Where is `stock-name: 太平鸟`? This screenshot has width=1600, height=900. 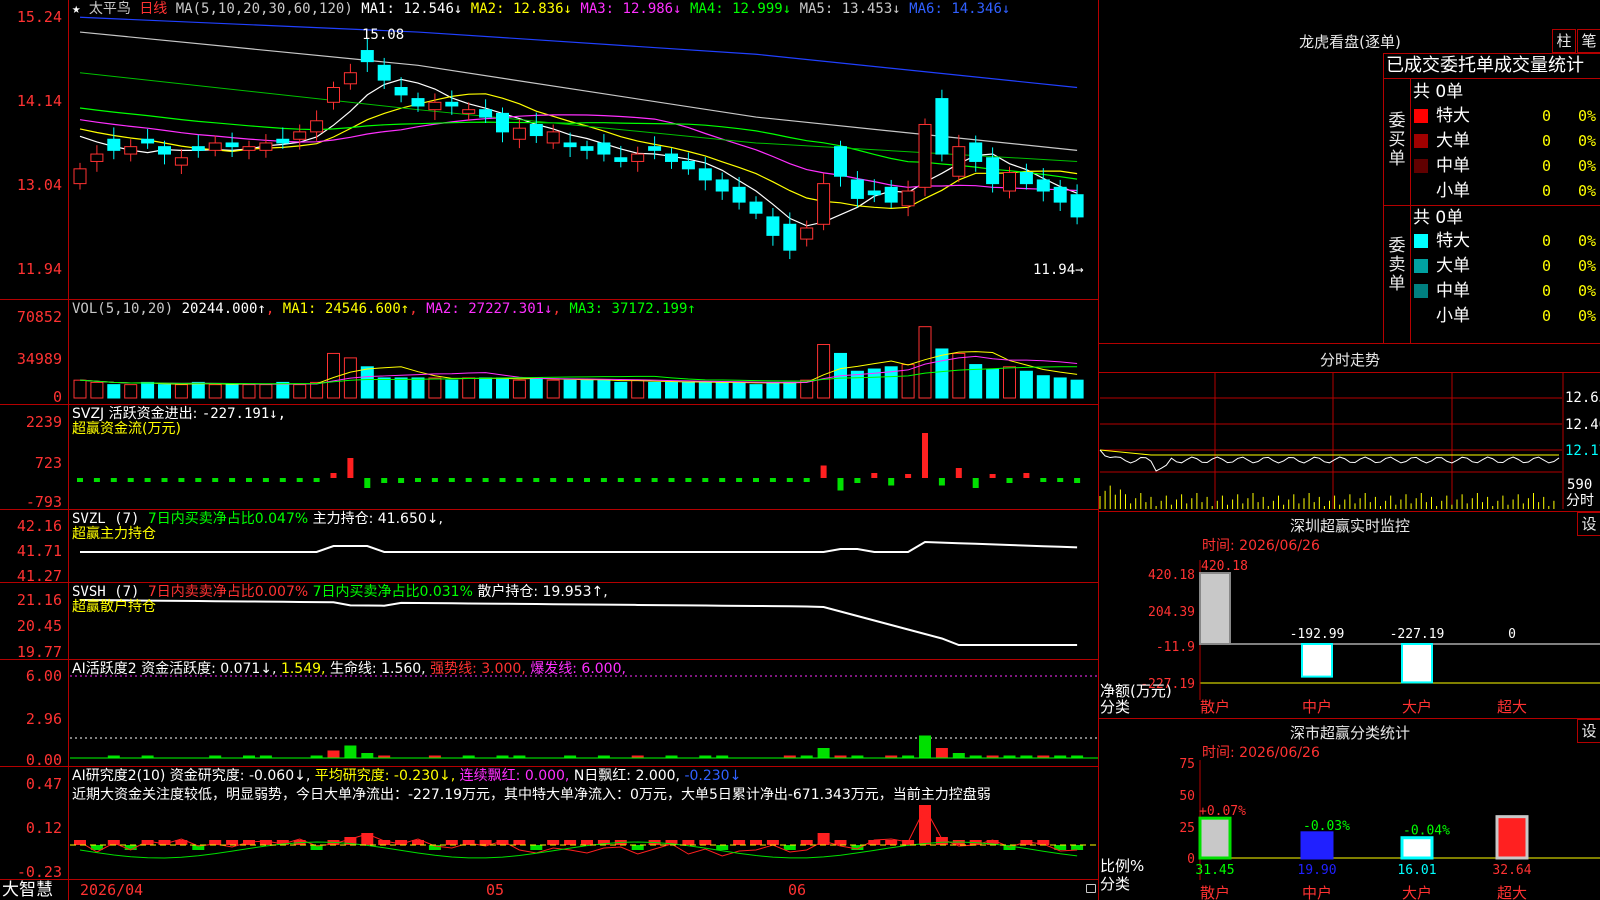 stock-name: 太平鸟 is located at coordinates (109, 9).